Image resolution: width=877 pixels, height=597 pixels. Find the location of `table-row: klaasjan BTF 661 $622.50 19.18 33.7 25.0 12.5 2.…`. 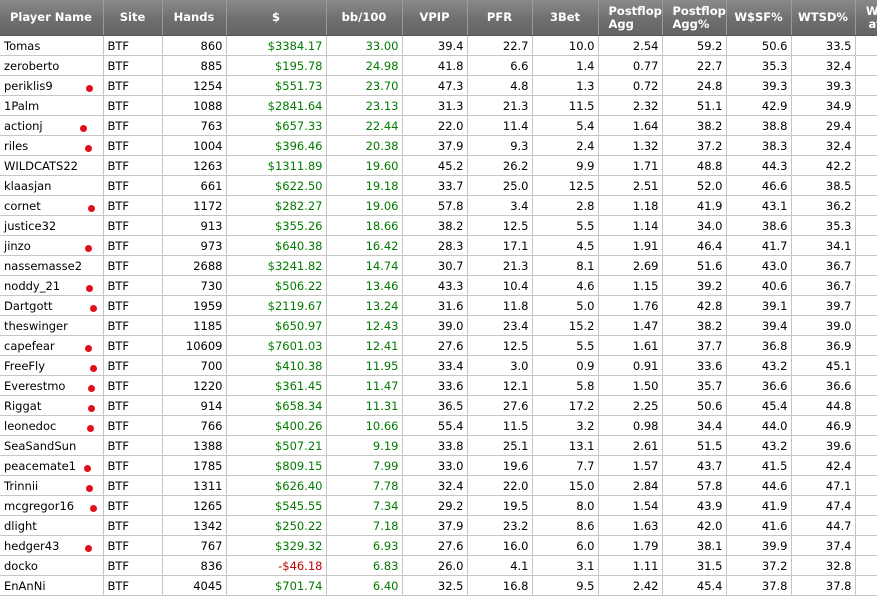

table-row: klaasjan BTF 661 $622.50 19.18 33.7 25.0 12.5 2.… is located at coordinates (438, 185).